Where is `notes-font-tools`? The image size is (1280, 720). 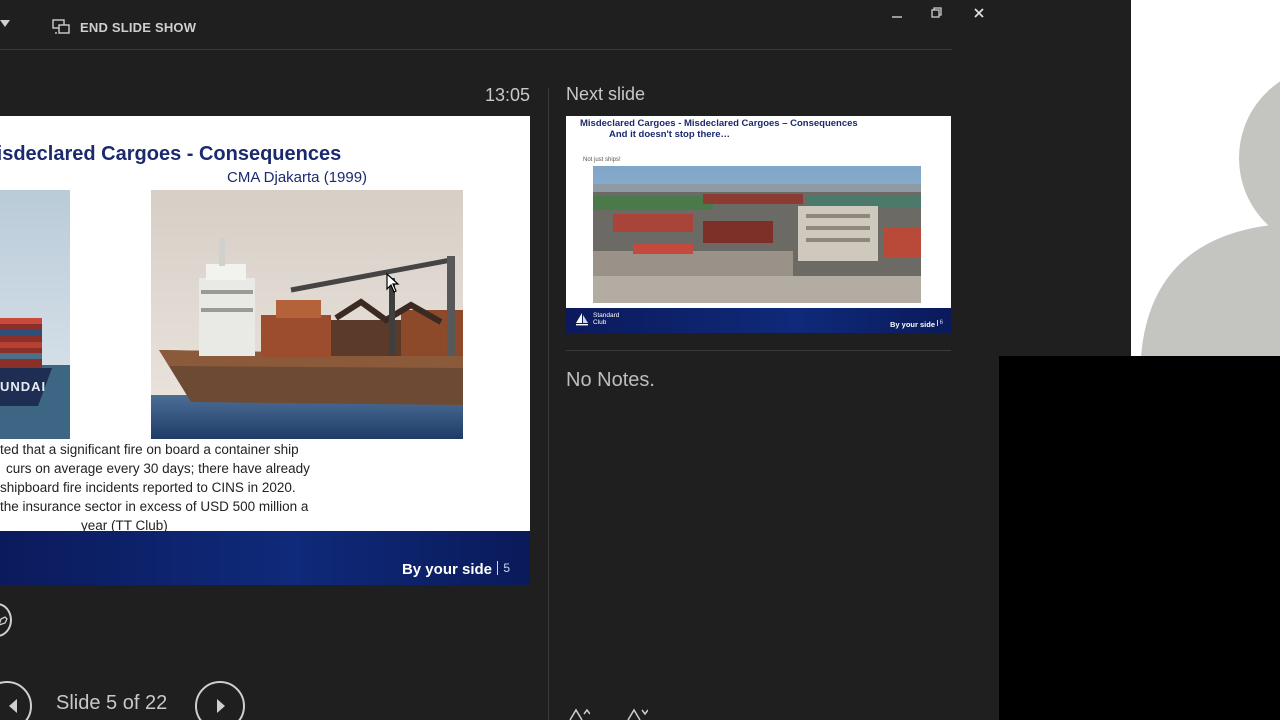
notes-font-tools is located at coordinates (608, 714).